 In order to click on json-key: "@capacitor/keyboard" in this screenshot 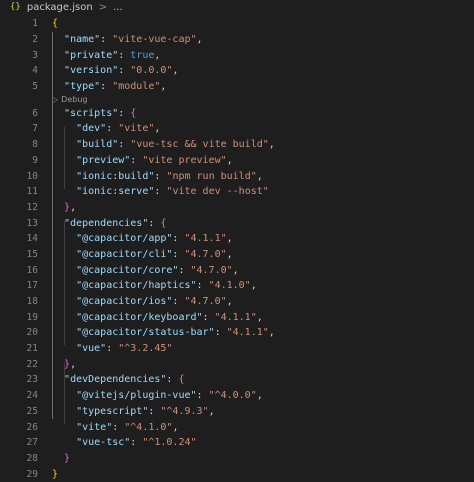, I will do `click(139, 317)`.